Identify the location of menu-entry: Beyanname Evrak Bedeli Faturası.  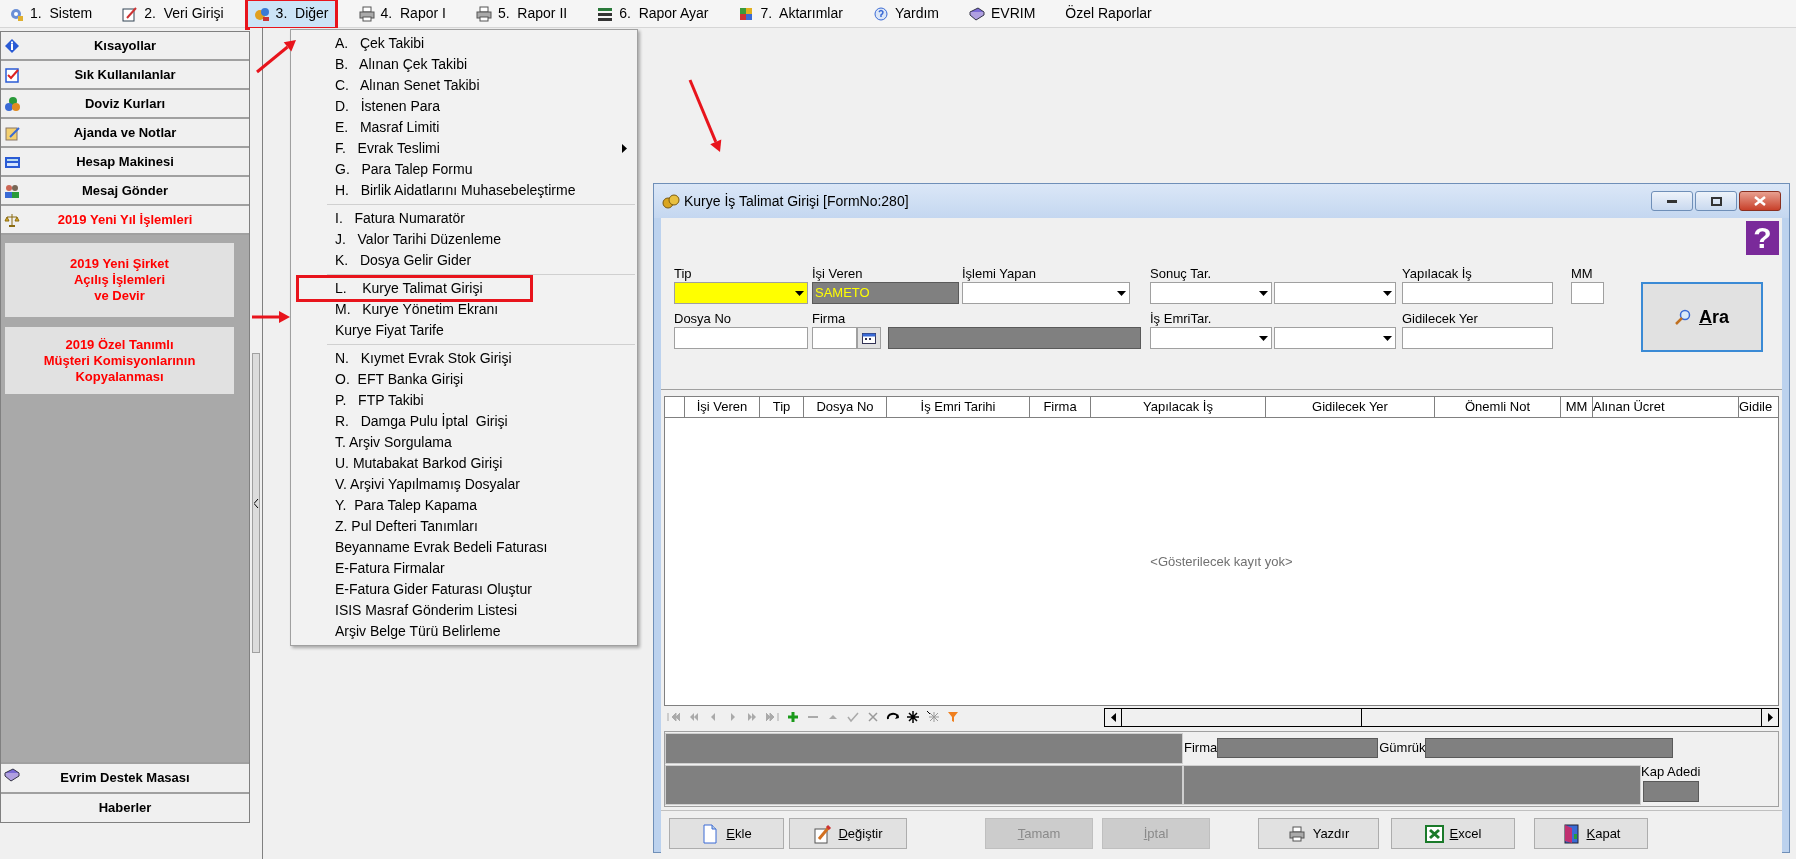
(464, 547).